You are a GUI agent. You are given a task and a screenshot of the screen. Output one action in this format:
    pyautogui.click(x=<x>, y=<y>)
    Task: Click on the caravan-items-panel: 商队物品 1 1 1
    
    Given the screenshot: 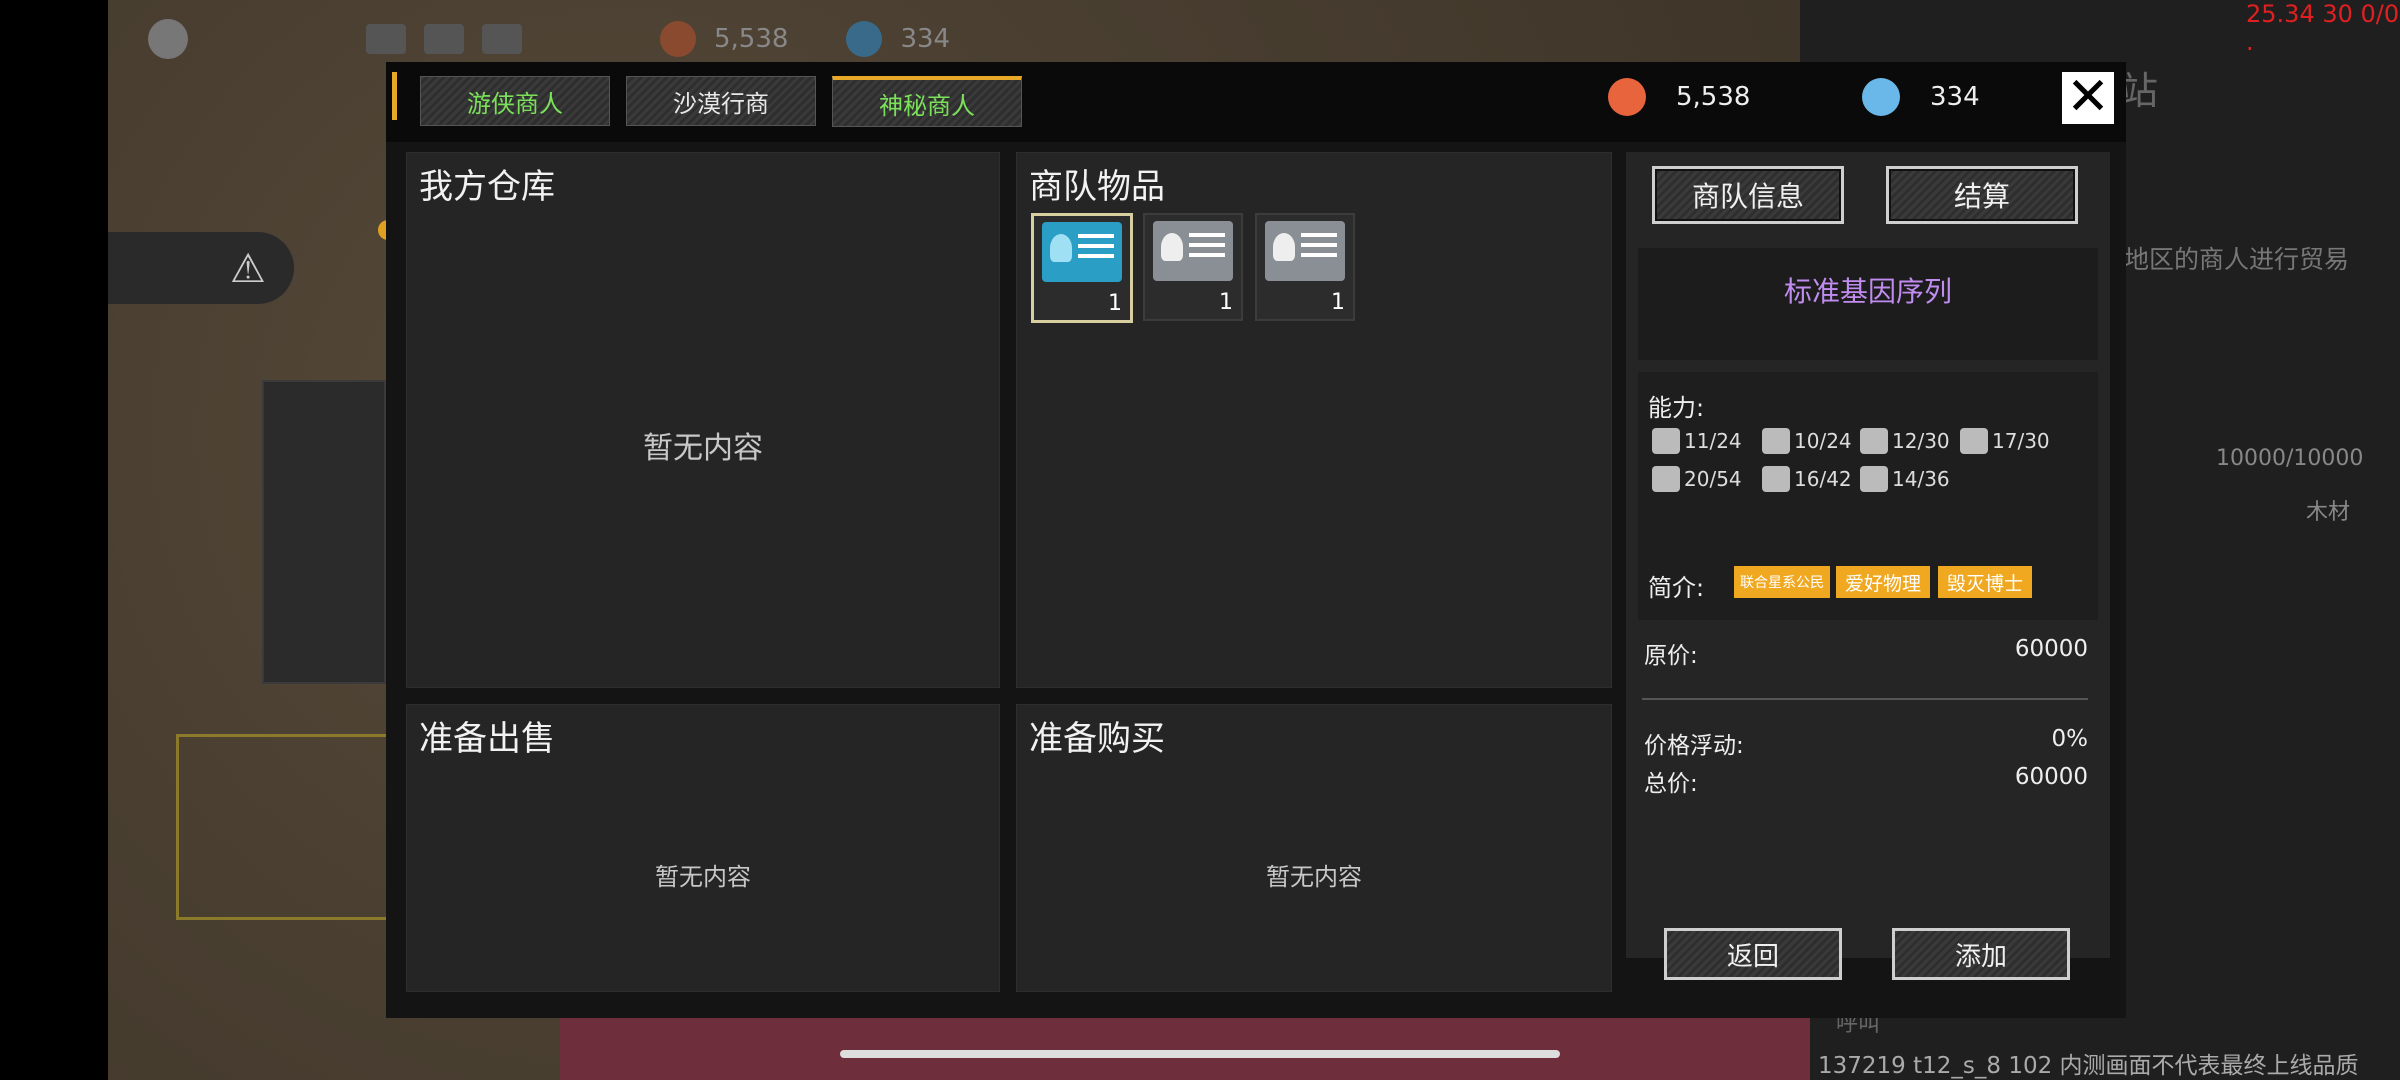 What is the action you would take?
    pyautogui.click(x=1314, y=420)
    